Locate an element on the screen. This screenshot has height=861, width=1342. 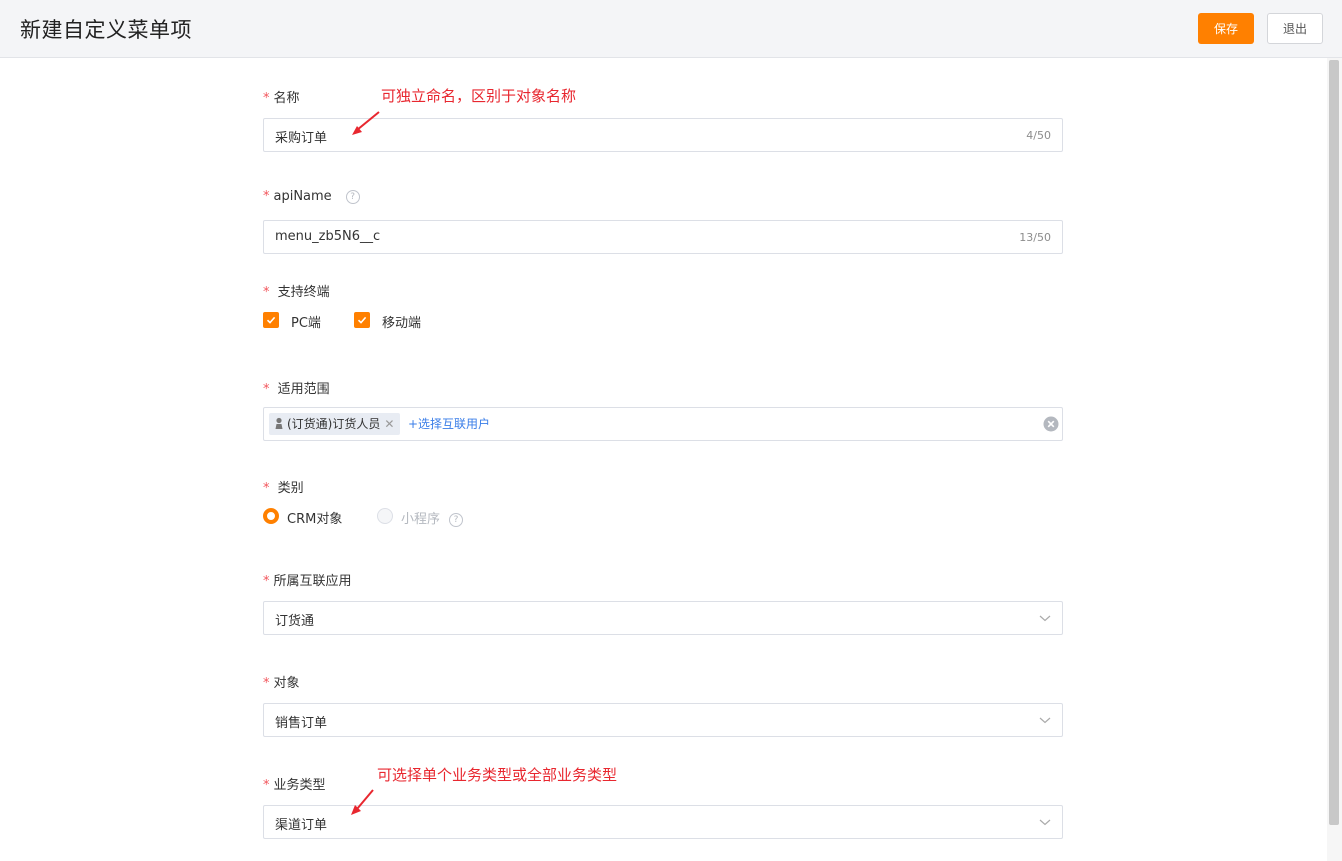
save-button: 保存 is located at coordinates (1226, 28).